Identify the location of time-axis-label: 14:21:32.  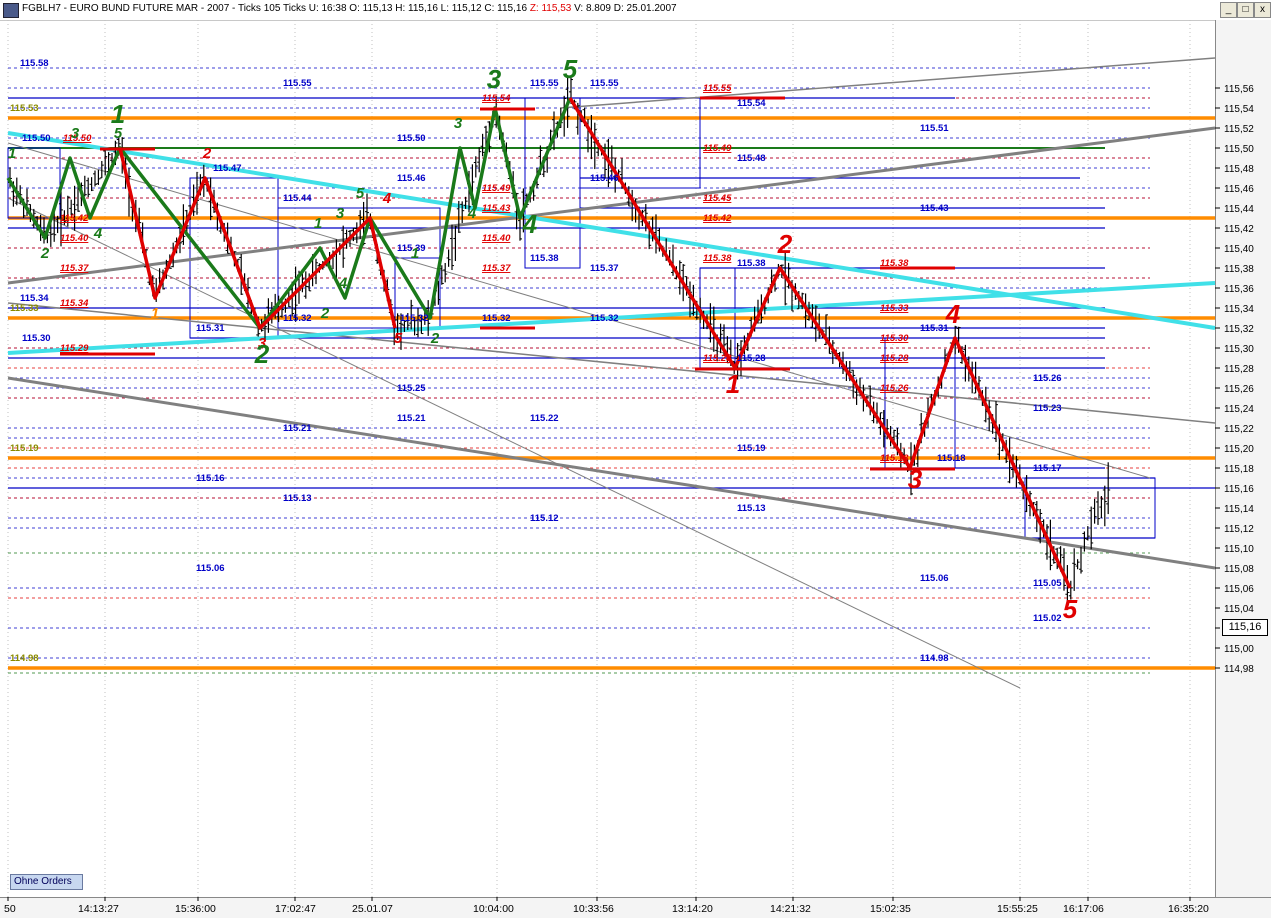
(790, 909).